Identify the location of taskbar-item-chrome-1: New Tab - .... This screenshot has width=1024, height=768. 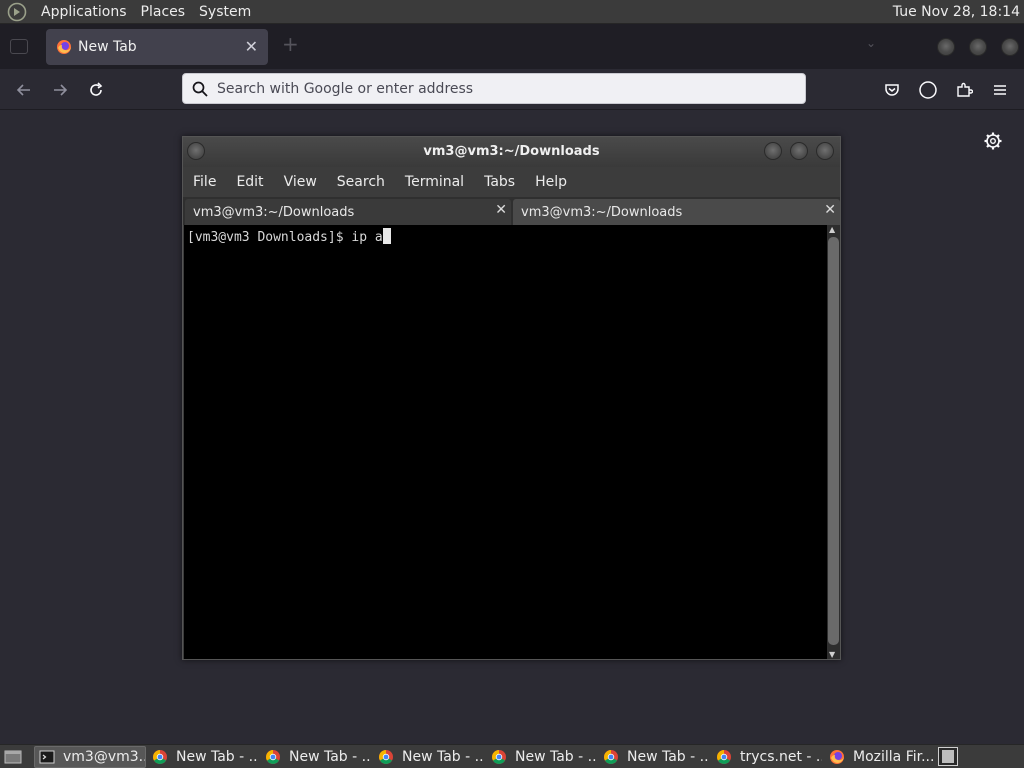
(203, 757).